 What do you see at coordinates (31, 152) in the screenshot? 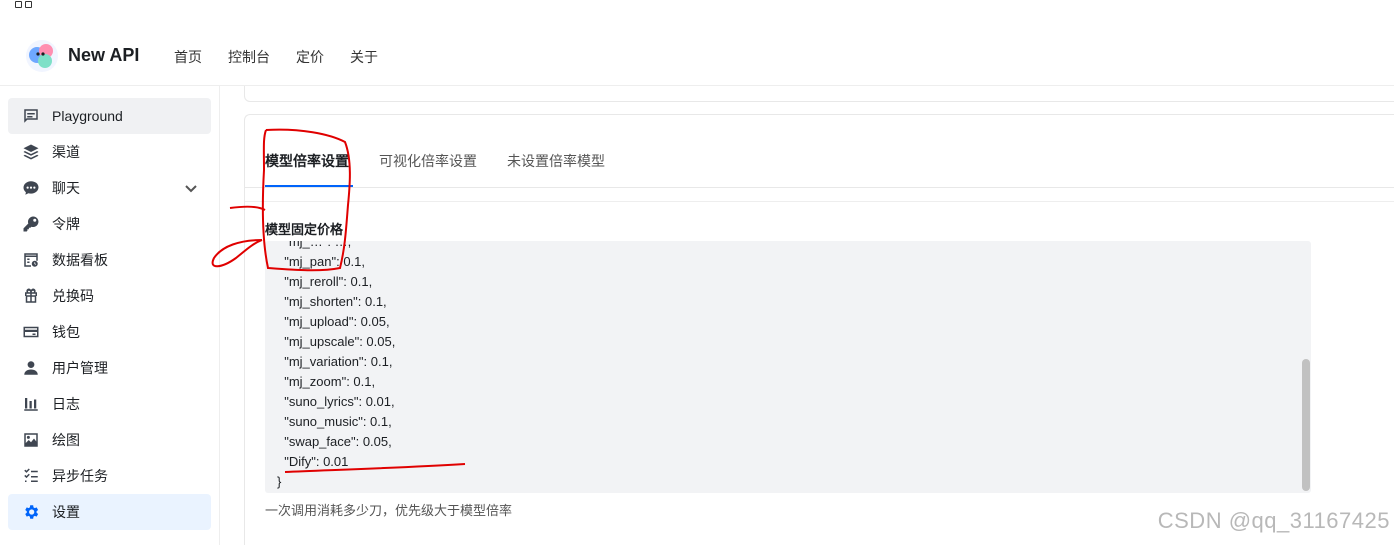
I see `layers-icon` at bounding box center [31, 152].